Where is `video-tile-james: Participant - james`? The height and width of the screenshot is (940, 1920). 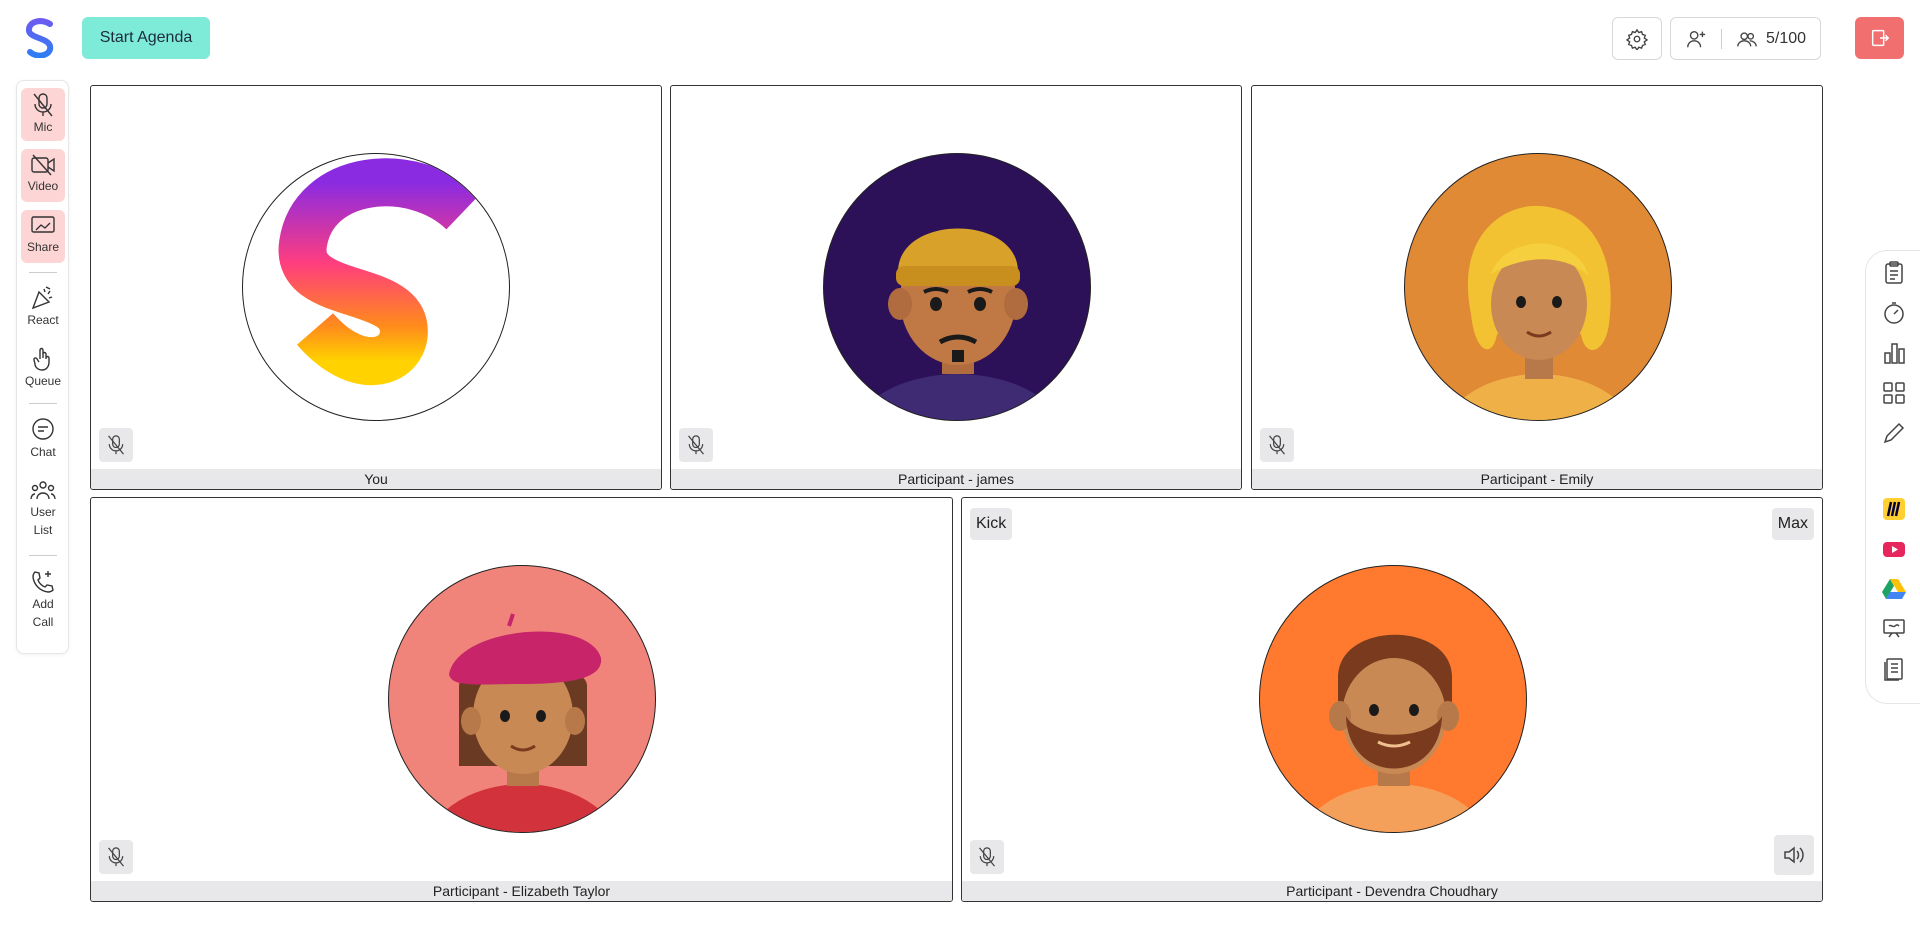 video-tile-james: Participant - james is located at coordinates (956, 287).